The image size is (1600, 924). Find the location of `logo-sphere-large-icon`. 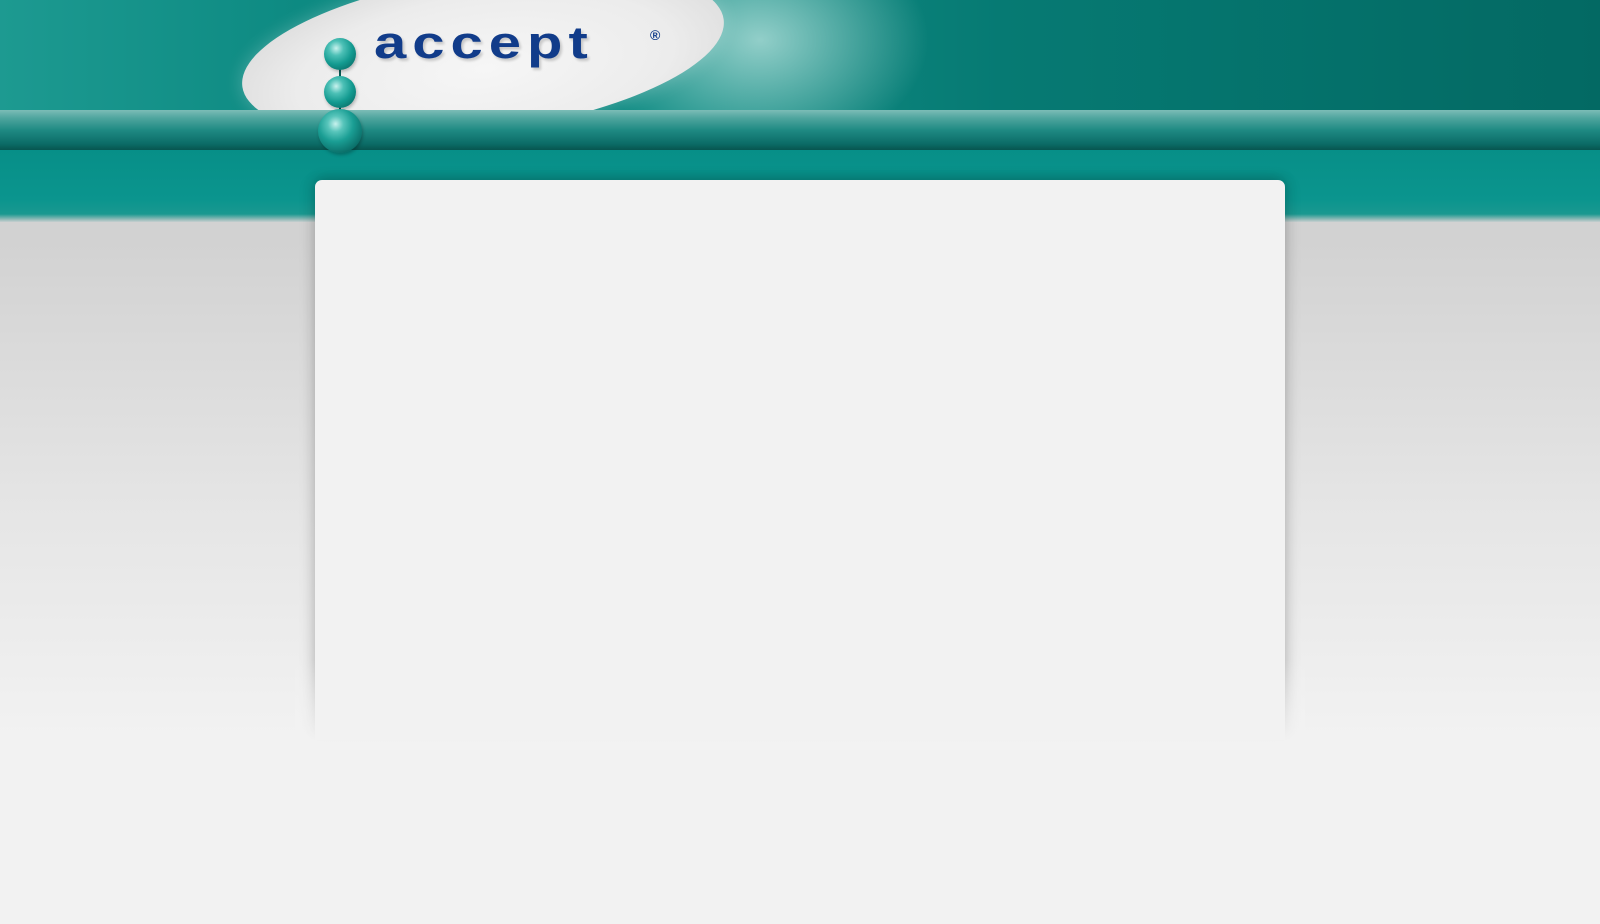

logo-sphere-large-icon is located at coordinates (340, 131).